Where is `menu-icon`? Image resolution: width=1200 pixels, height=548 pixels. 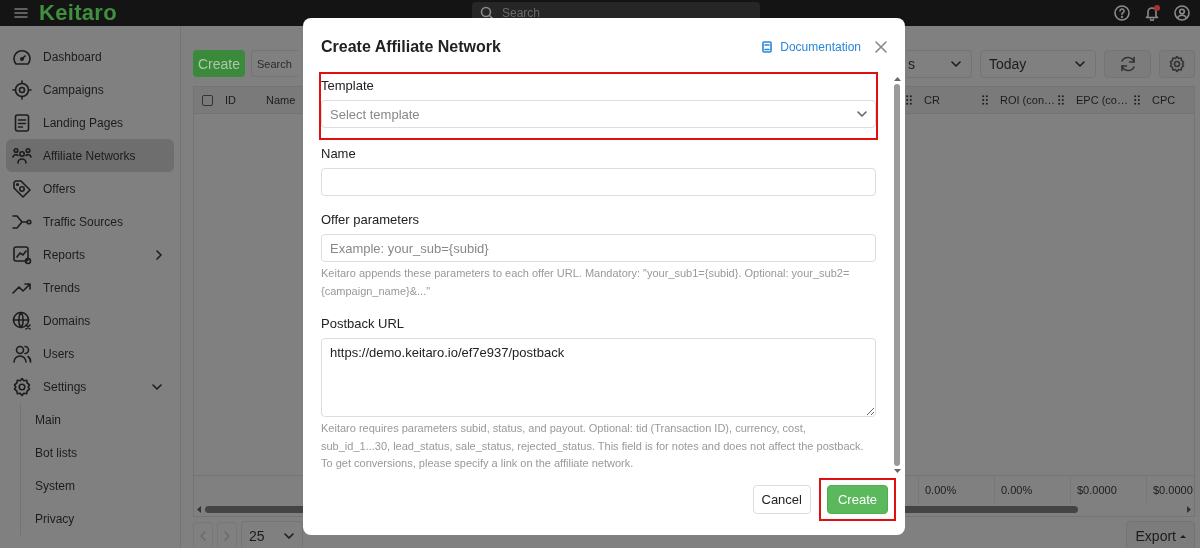 menu-icon is located at coordinates (21, 13).